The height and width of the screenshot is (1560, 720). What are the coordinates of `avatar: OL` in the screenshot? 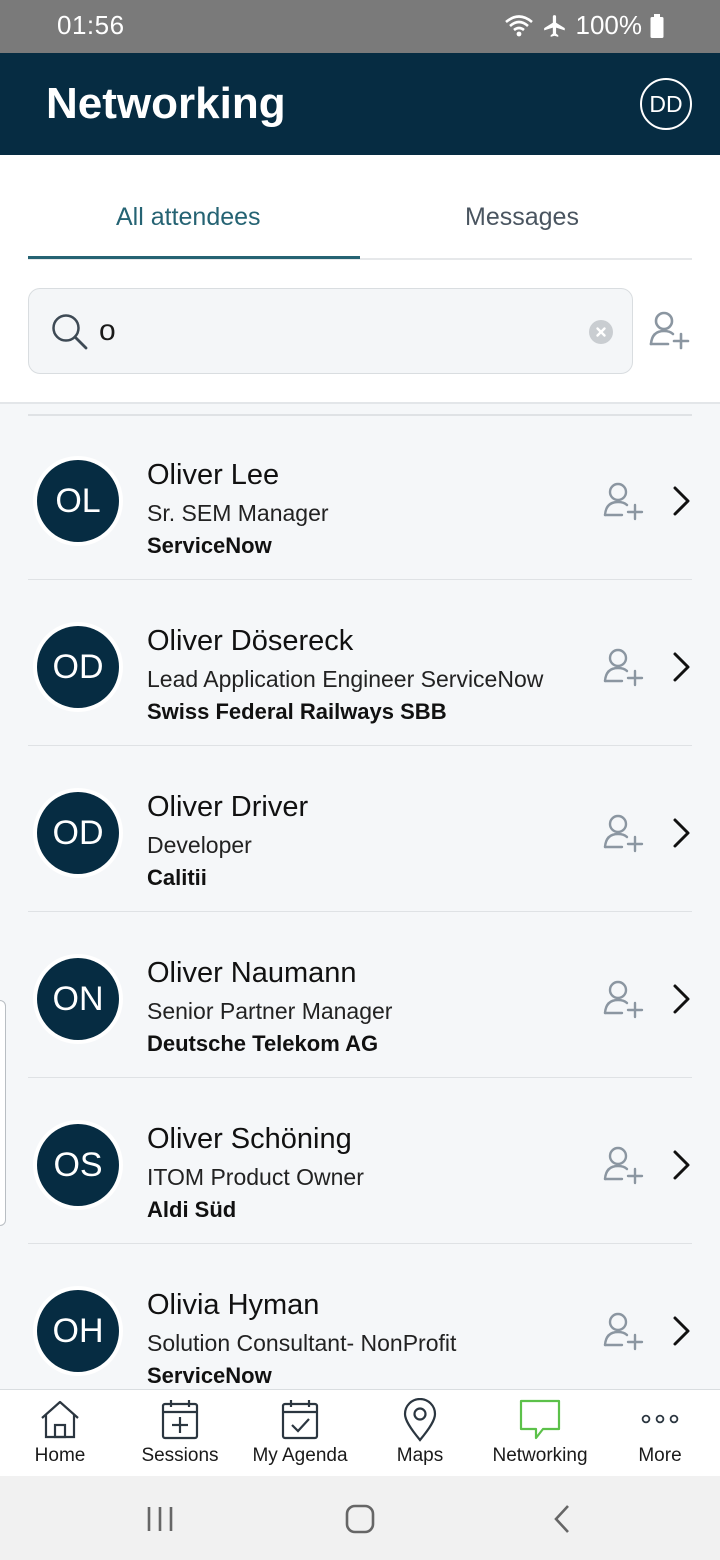 It's located at (78, 501).